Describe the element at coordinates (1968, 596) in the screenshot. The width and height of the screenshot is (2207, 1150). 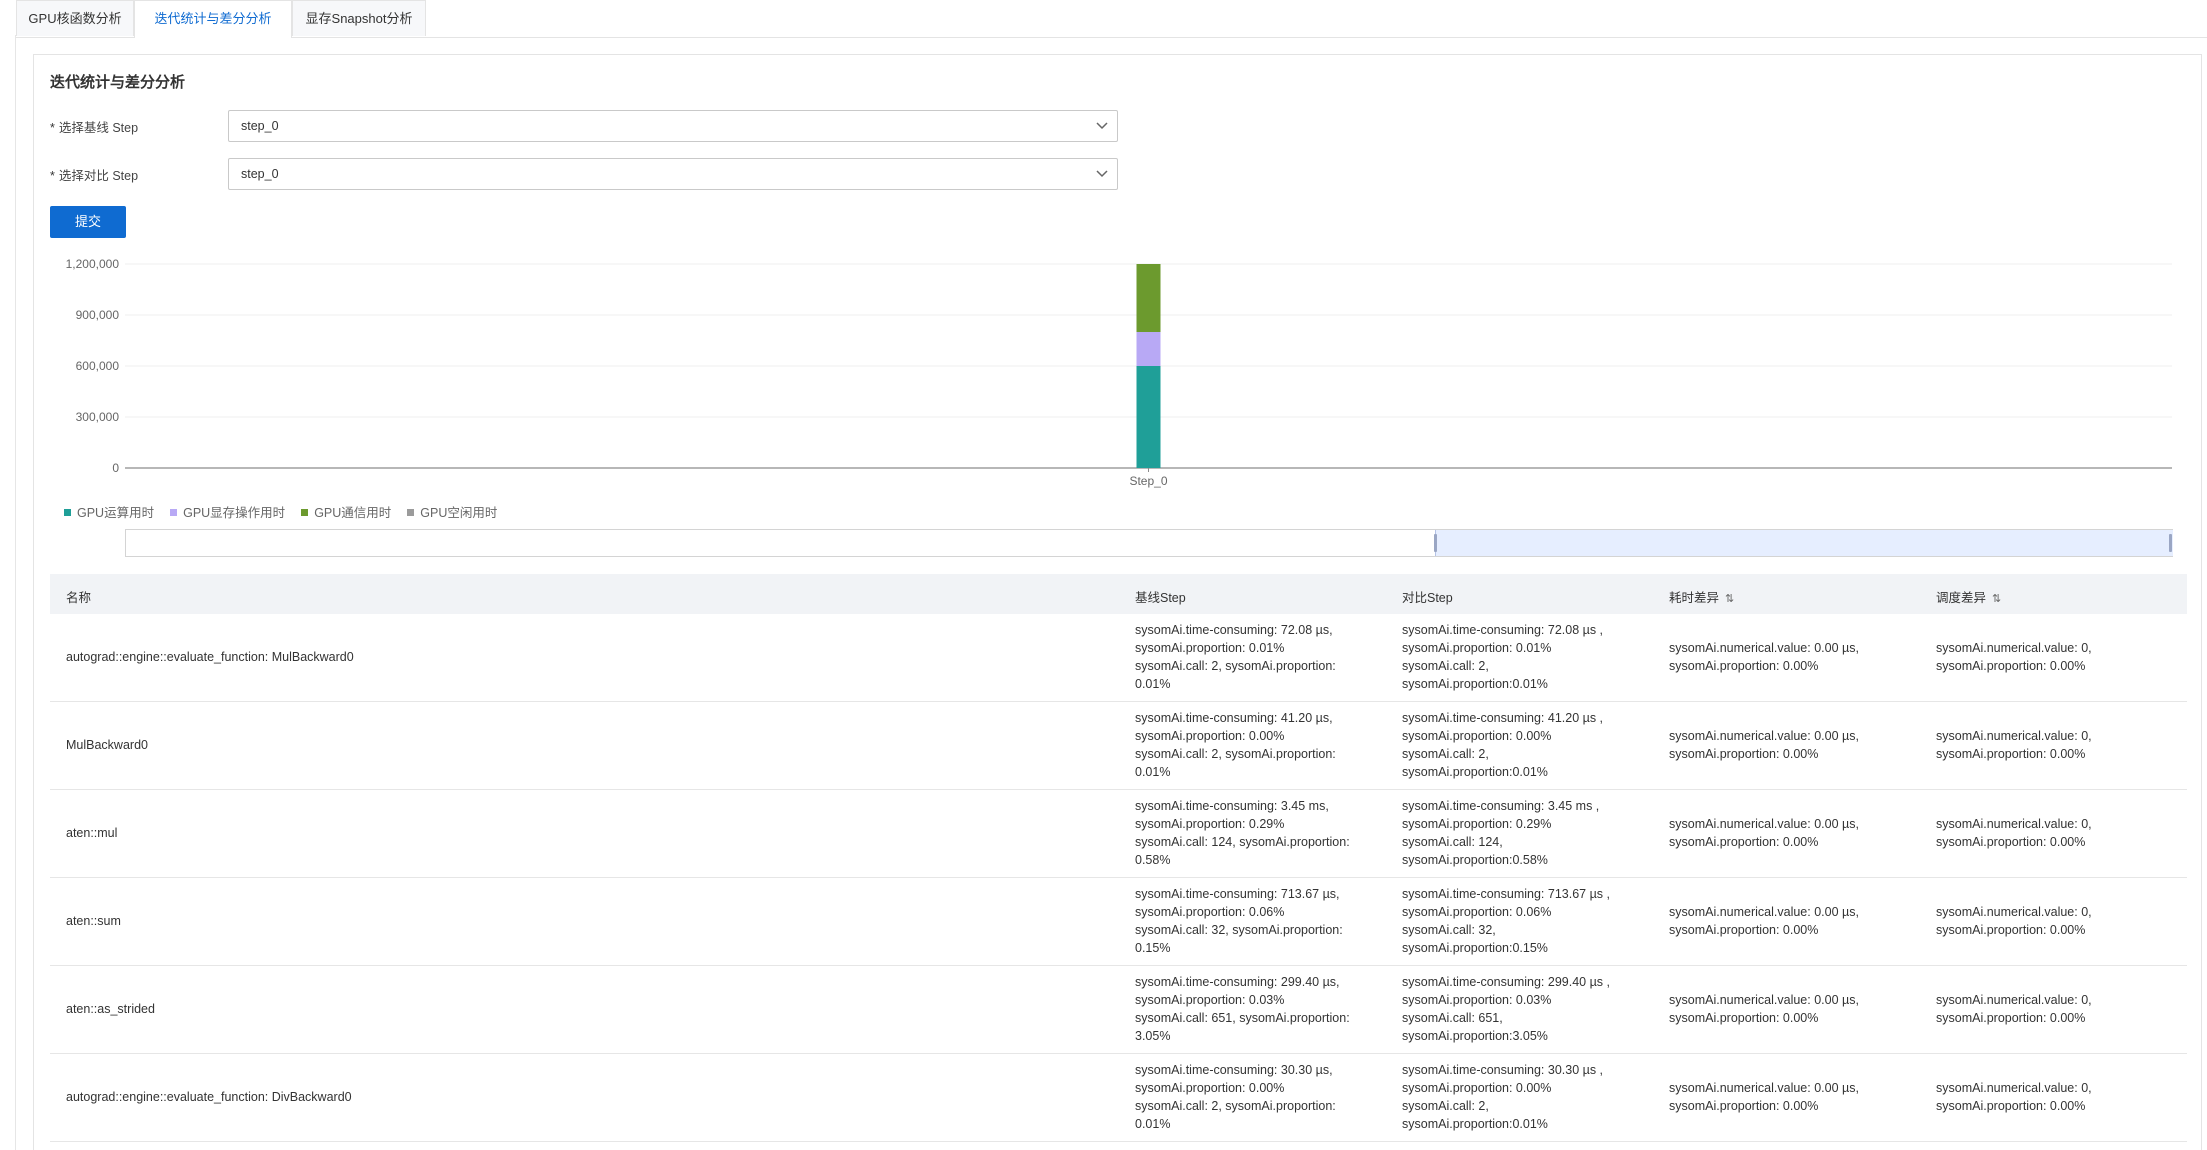
I see `col-sched-diff: 调度差异 ⇅` at that location.